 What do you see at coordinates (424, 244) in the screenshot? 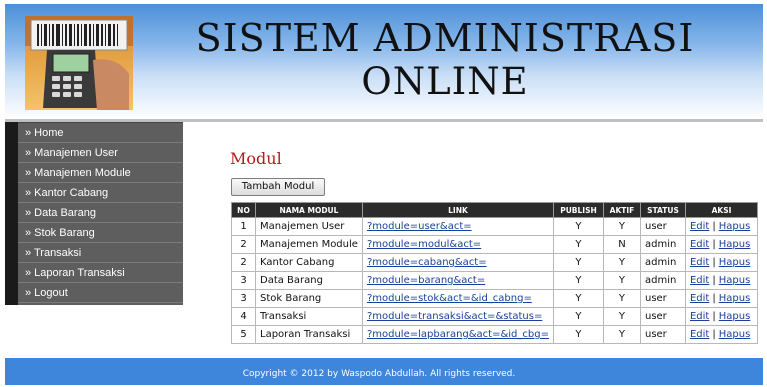
I see `module-link: ?module=modul&act=` at bounding box center [424, 244].